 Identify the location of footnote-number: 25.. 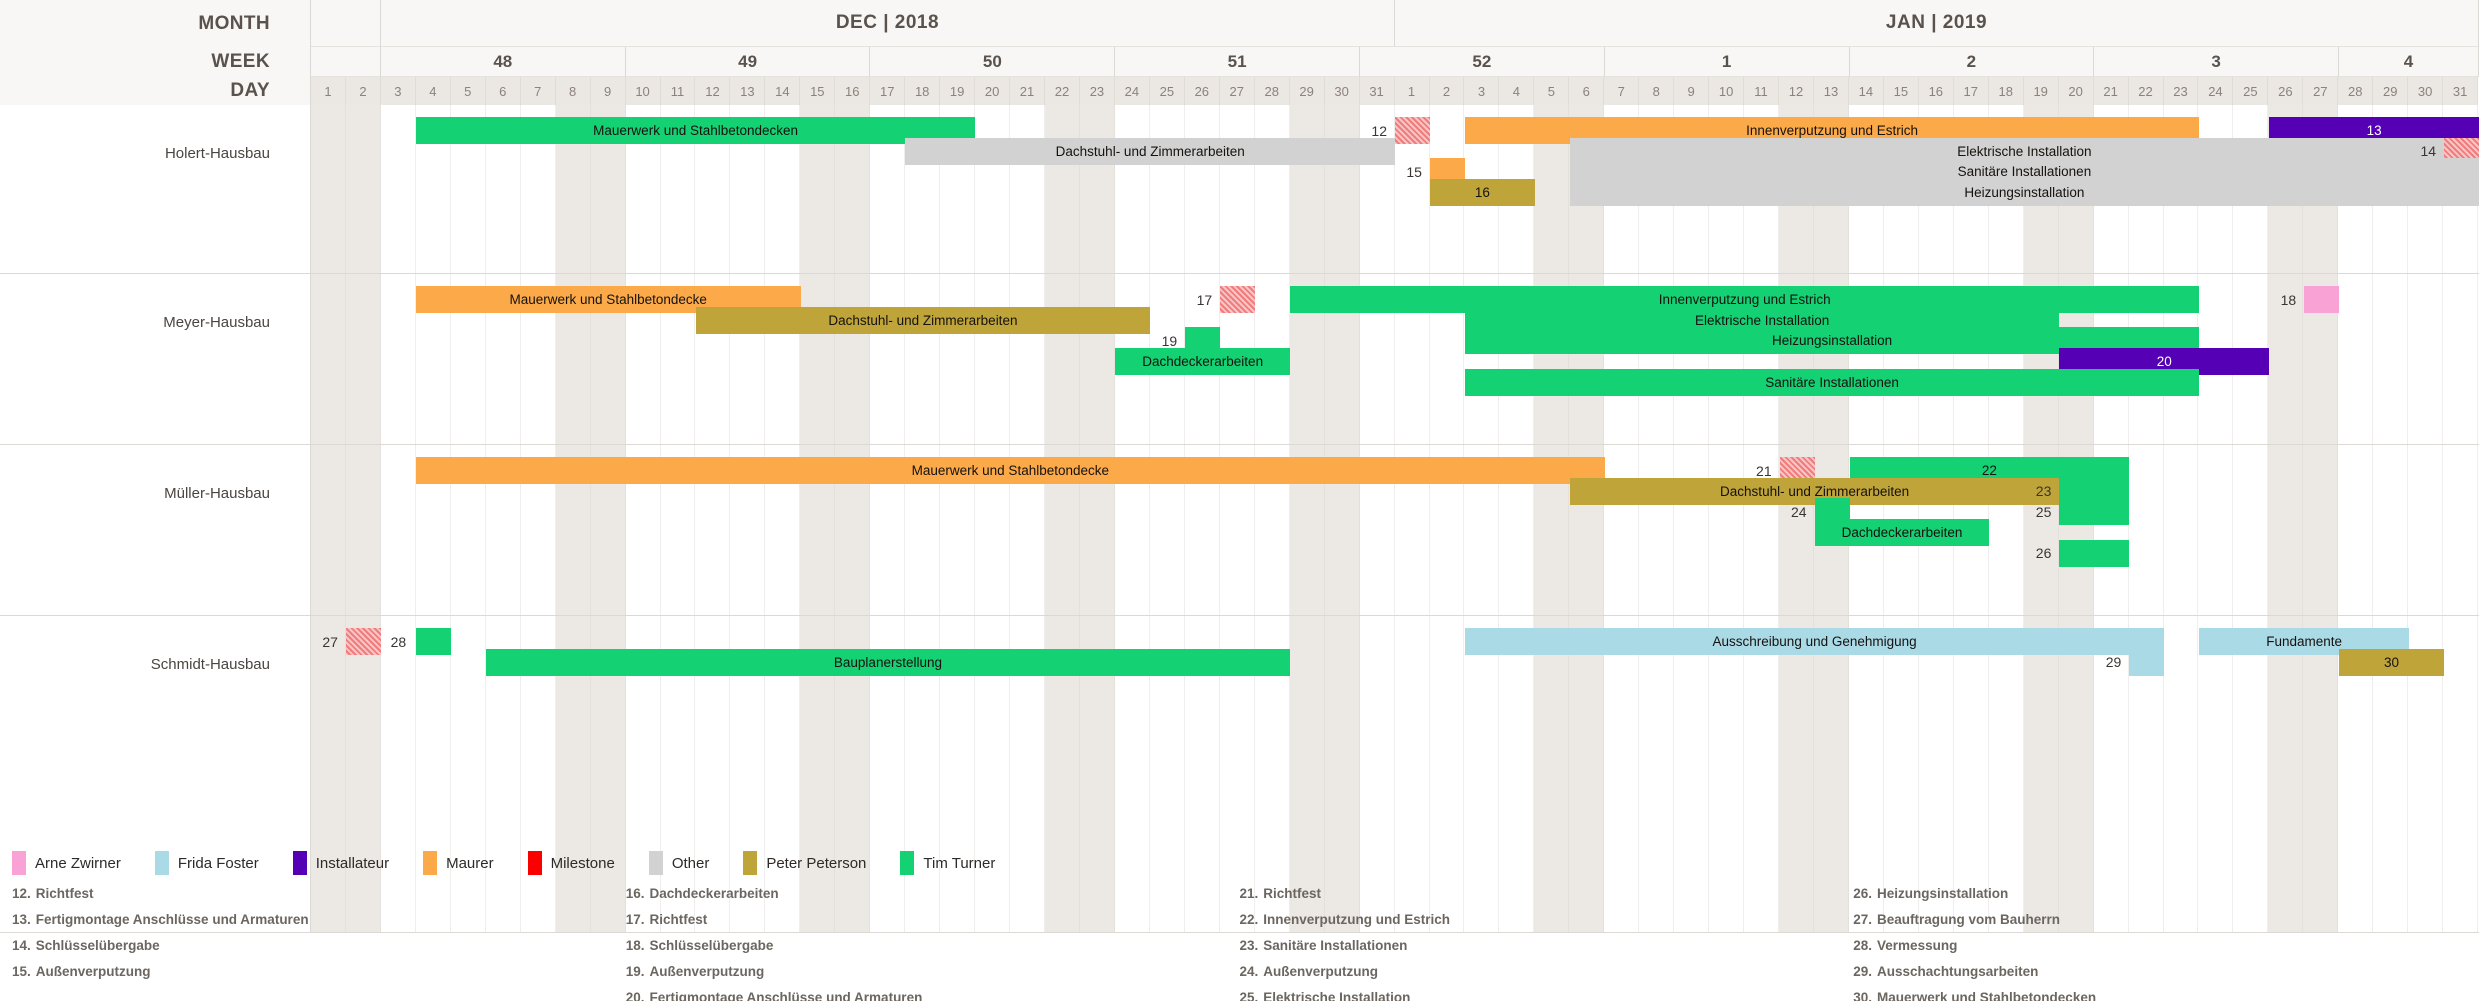
(1249, 995).